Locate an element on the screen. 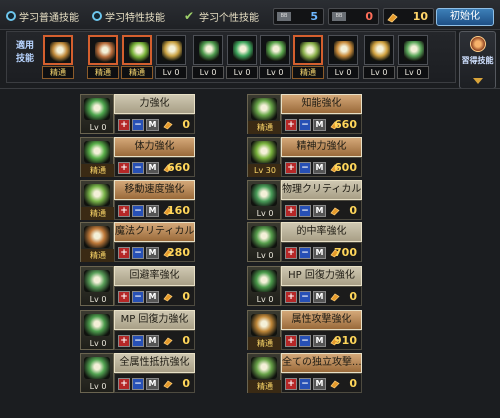  skill-card: 精通 全ての独立攻撃... + − M 0 is located at coordinates (304, 373).